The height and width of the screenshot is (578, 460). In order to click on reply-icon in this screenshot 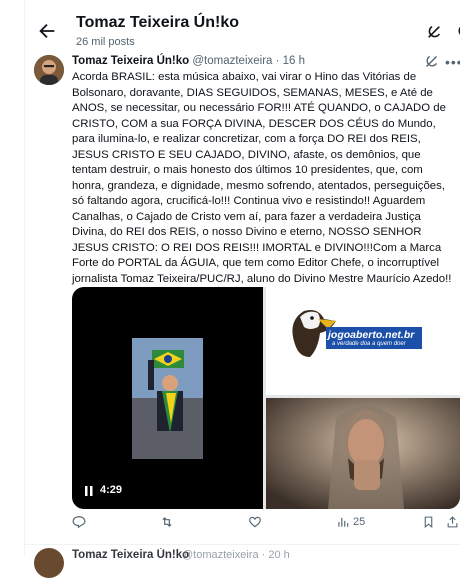, I will do `click(79, 522)`.